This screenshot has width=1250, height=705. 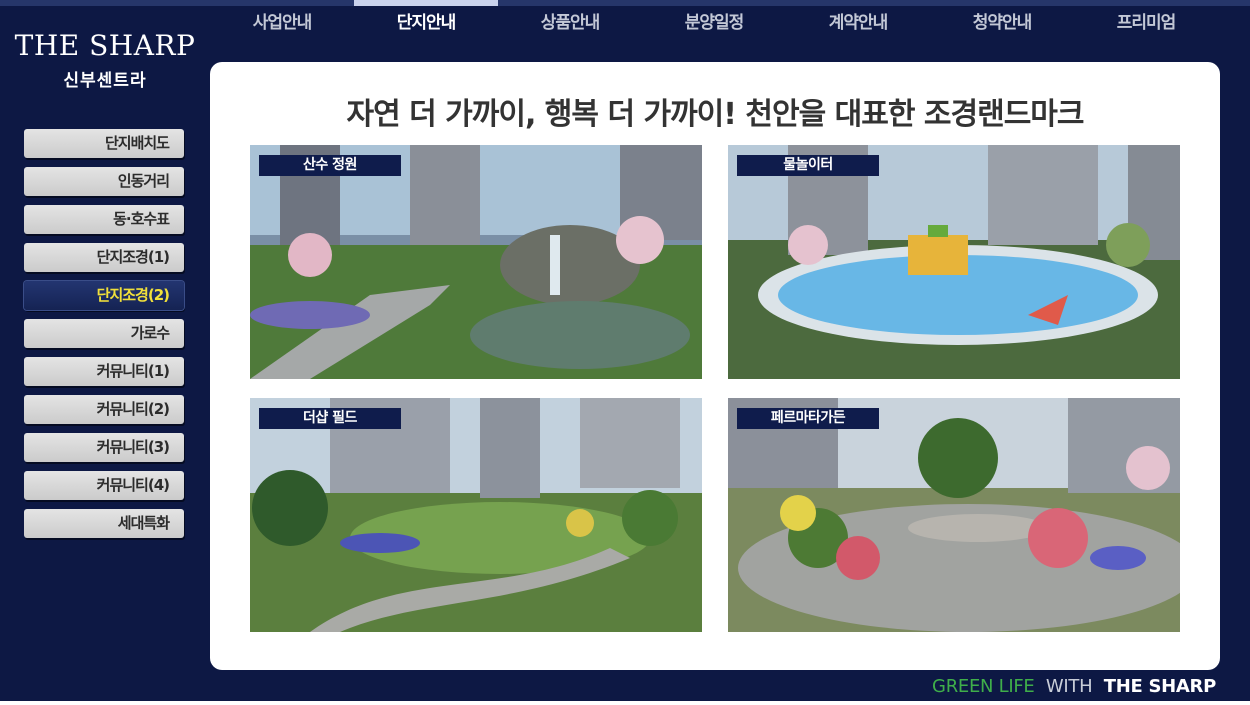 I want to click on sidebar-item-unit-table: 동·호수표, so click(x=104, y=219).